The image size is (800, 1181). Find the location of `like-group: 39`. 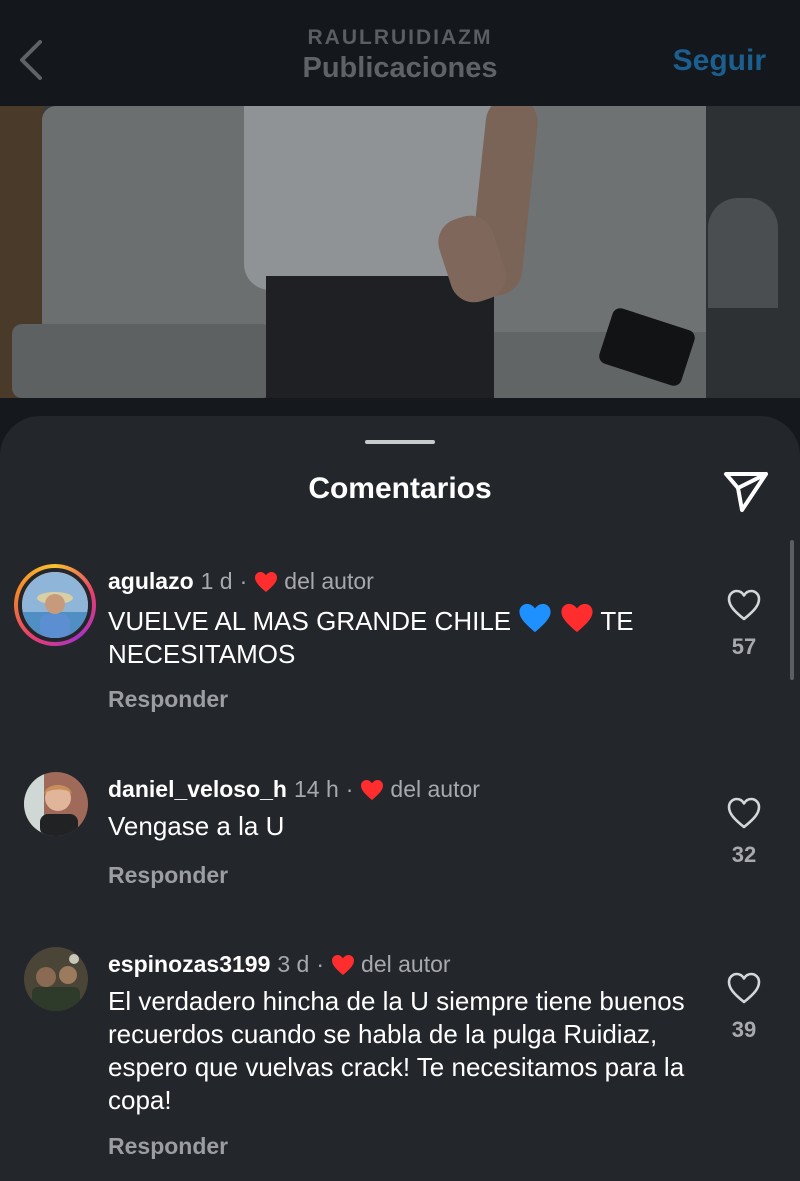

like-group: 39 is located at coordinates (744, 1007).